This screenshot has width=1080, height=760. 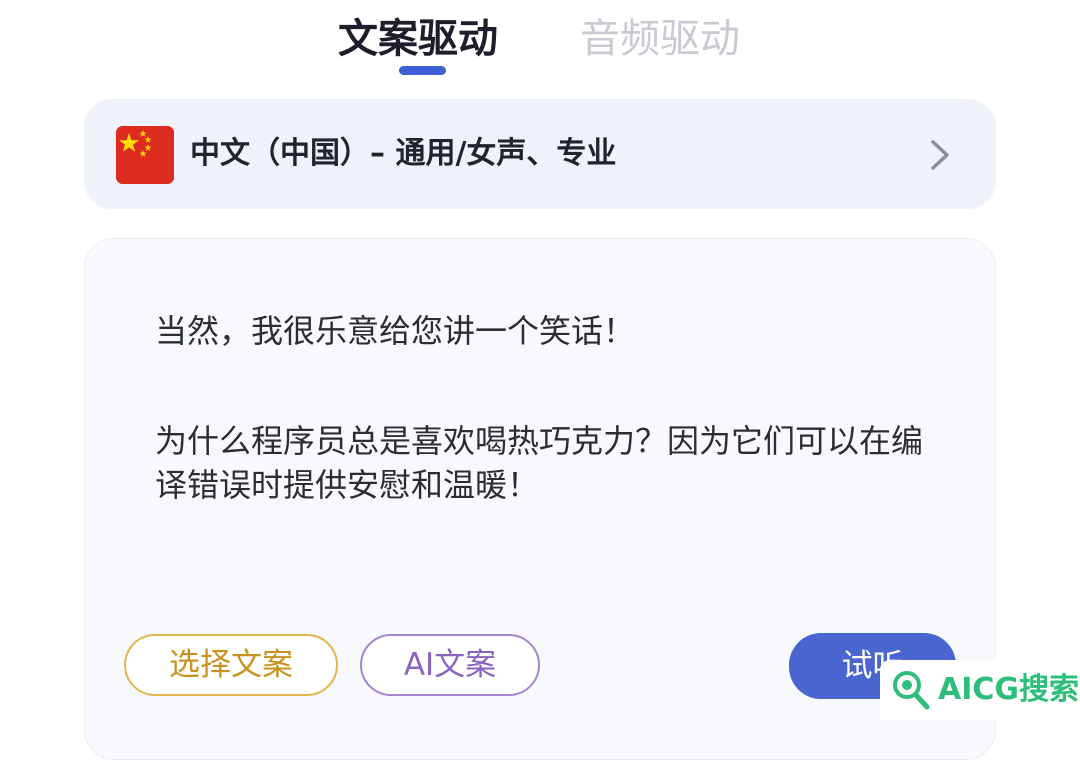 I want to click on select-script-button: 选择文案, so click(x=231, y=665).